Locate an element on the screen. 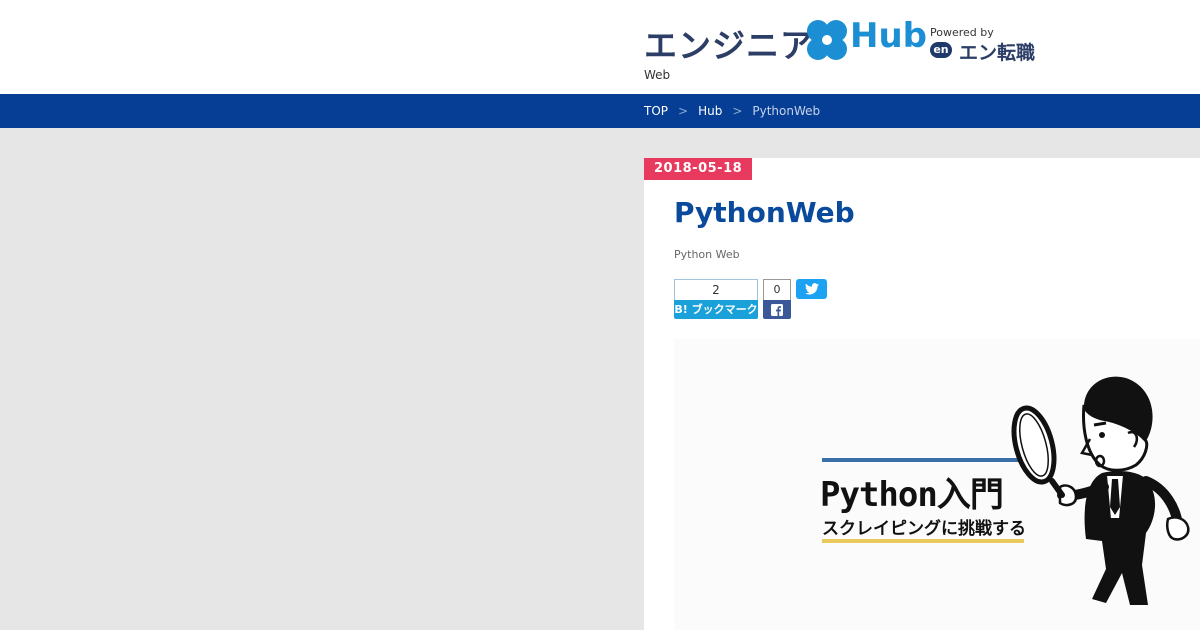  breadcrumb-bar: TOP > Hub > PythonWeb is located at coordinates (600, 111).